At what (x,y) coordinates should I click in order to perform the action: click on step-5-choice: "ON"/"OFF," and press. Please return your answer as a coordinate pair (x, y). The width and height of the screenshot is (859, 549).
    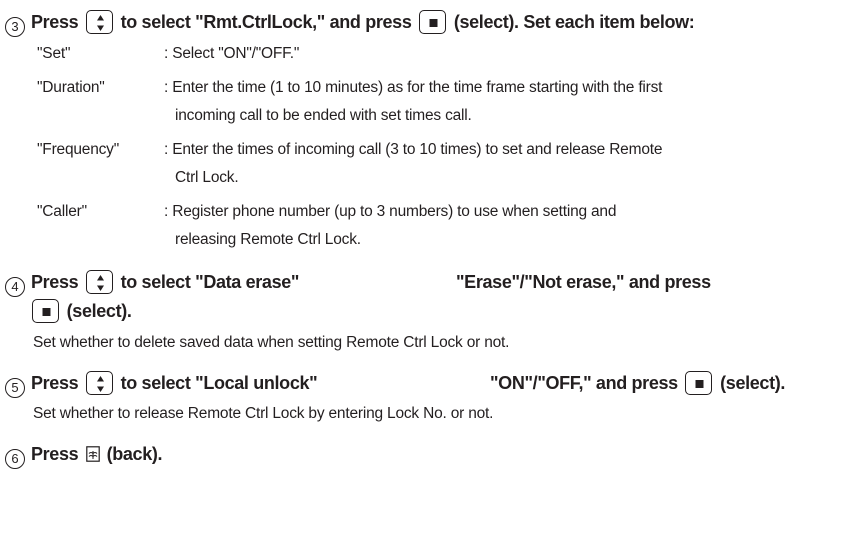
    Looking at the image, I should click on (584, 383).